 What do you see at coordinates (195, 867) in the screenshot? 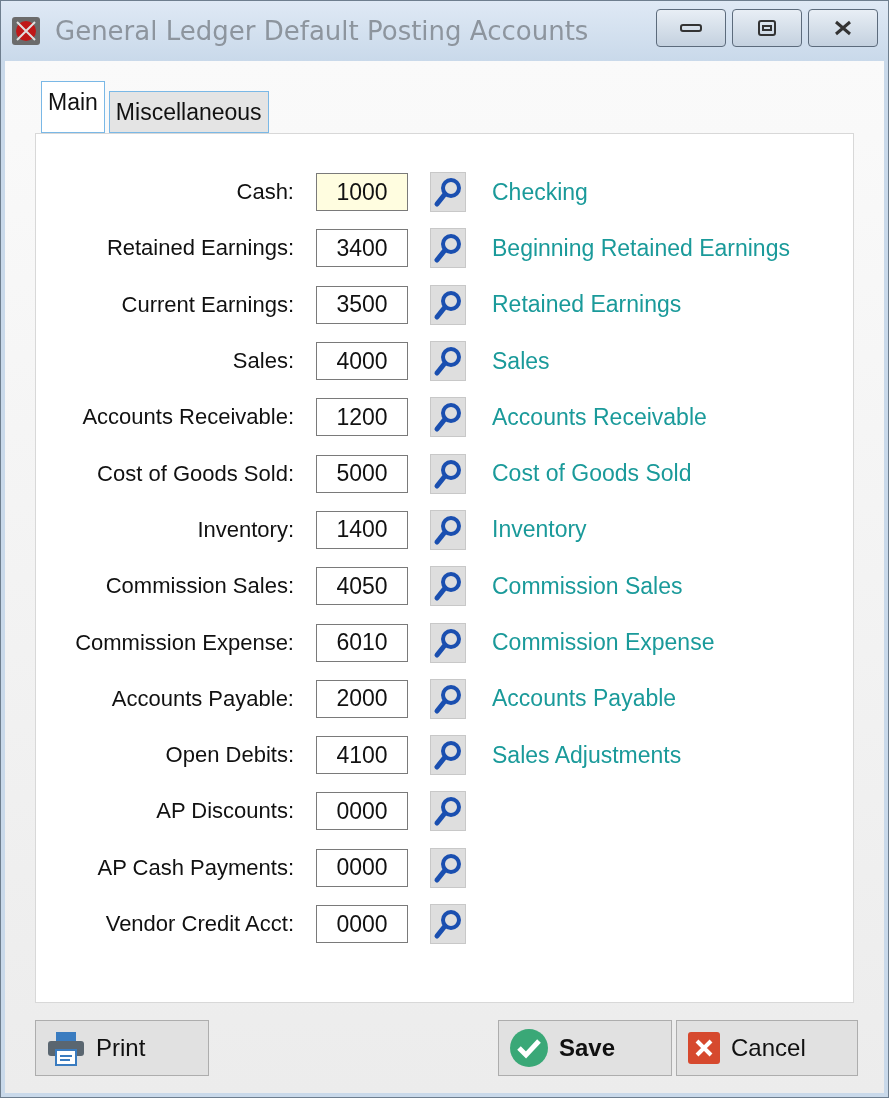
I see `field-label: AP Cash Payments:` at bounding box center [195, 867].